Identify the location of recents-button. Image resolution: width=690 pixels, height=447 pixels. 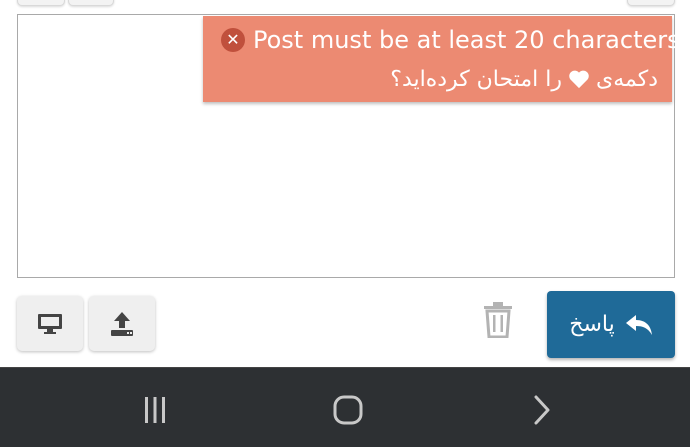
(155, 410).